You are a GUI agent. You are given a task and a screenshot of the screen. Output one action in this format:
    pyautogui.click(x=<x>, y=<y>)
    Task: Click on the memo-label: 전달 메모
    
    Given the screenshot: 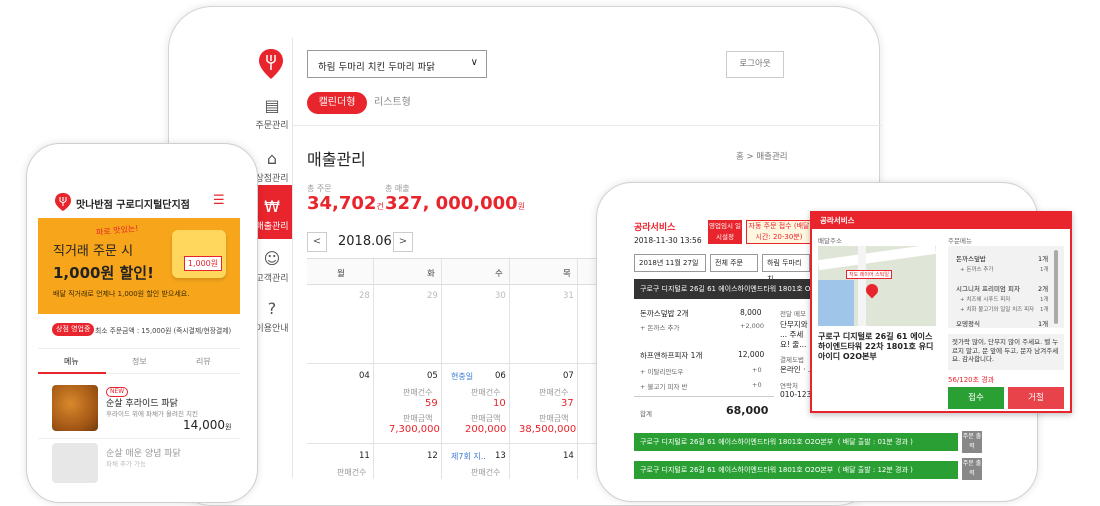 What is the action you would take?
    pyautogui.click(x=793, y=314)
    